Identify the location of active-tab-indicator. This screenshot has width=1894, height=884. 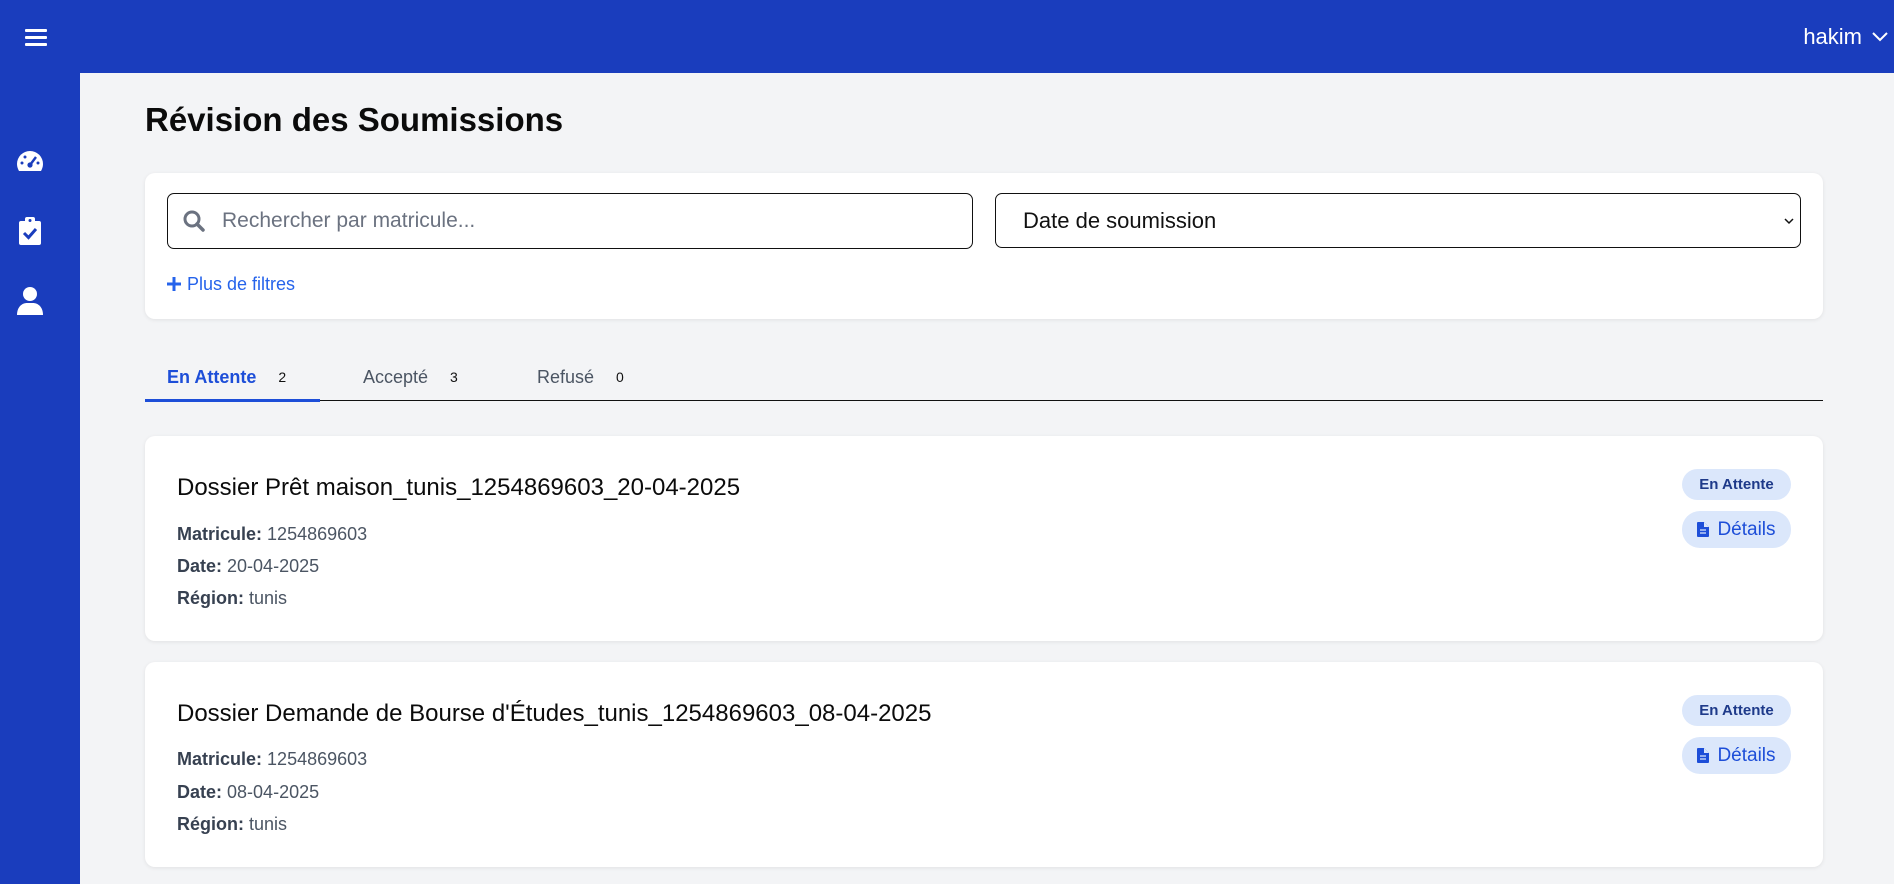
(232, 400).